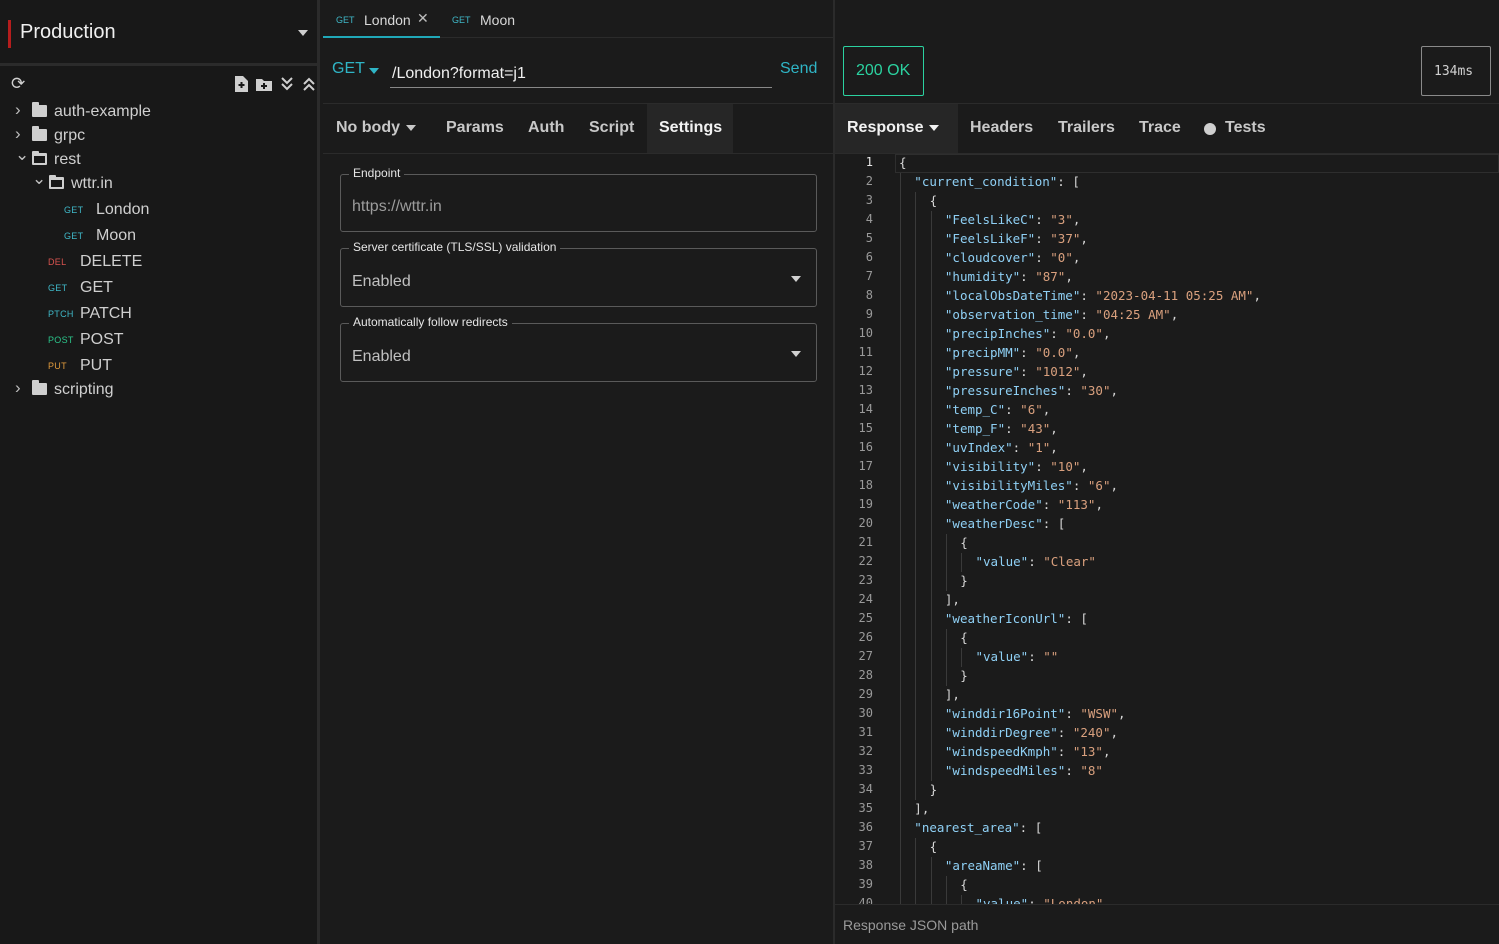  What do you see at coordinates (381, 19) in the screenshot?
I see `tab-london: GET London ✕` at bounding box center [381, 19].